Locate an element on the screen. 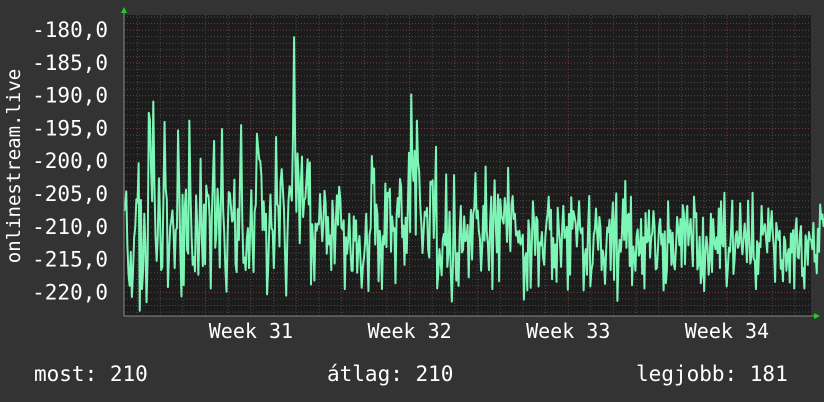  average-value-label: átlag: 210 is located at coordinates (390, 374).